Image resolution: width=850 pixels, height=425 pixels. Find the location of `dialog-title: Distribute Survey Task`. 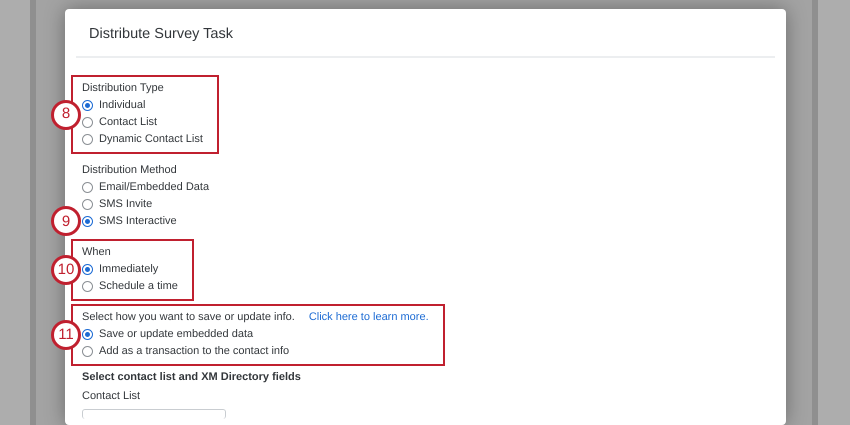

dialog-title: Distribute Survey Task is located at coordinates (161, 35).